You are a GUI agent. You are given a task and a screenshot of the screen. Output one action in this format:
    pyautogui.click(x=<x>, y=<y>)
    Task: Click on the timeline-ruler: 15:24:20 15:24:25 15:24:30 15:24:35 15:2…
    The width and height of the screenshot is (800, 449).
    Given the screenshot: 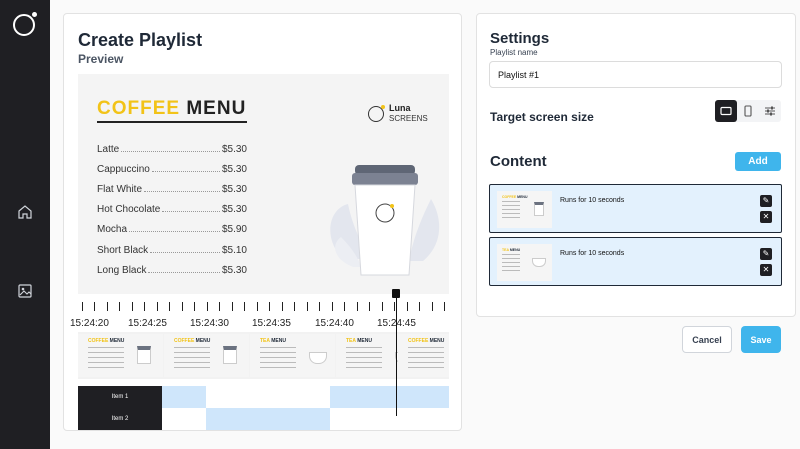 What is the action you would take?
    pyautogui.click(x=259, y=316)
    